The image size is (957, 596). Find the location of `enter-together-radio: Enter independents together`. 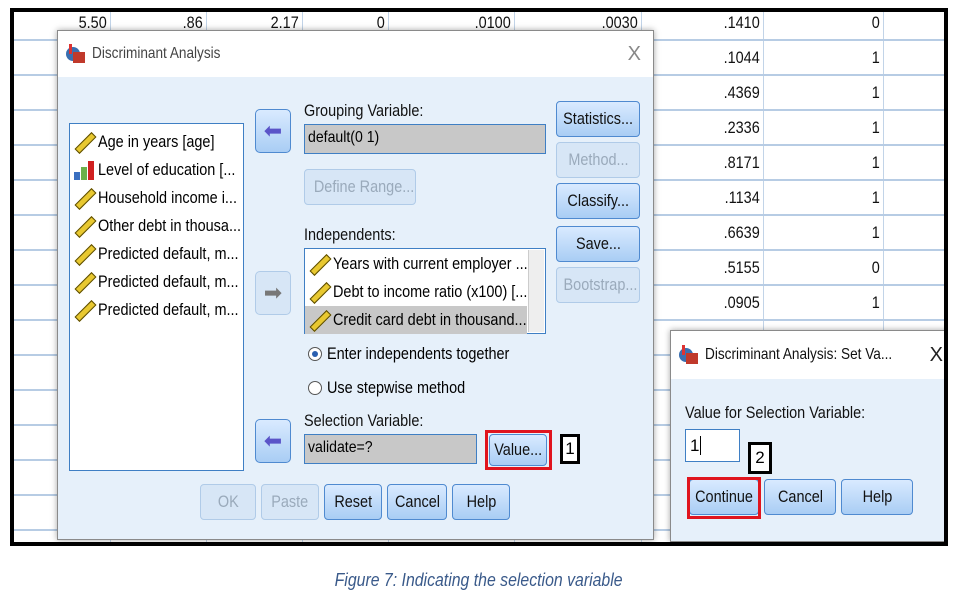

enter-together-radio: Enter independents together is located at coordinates (425, 354).